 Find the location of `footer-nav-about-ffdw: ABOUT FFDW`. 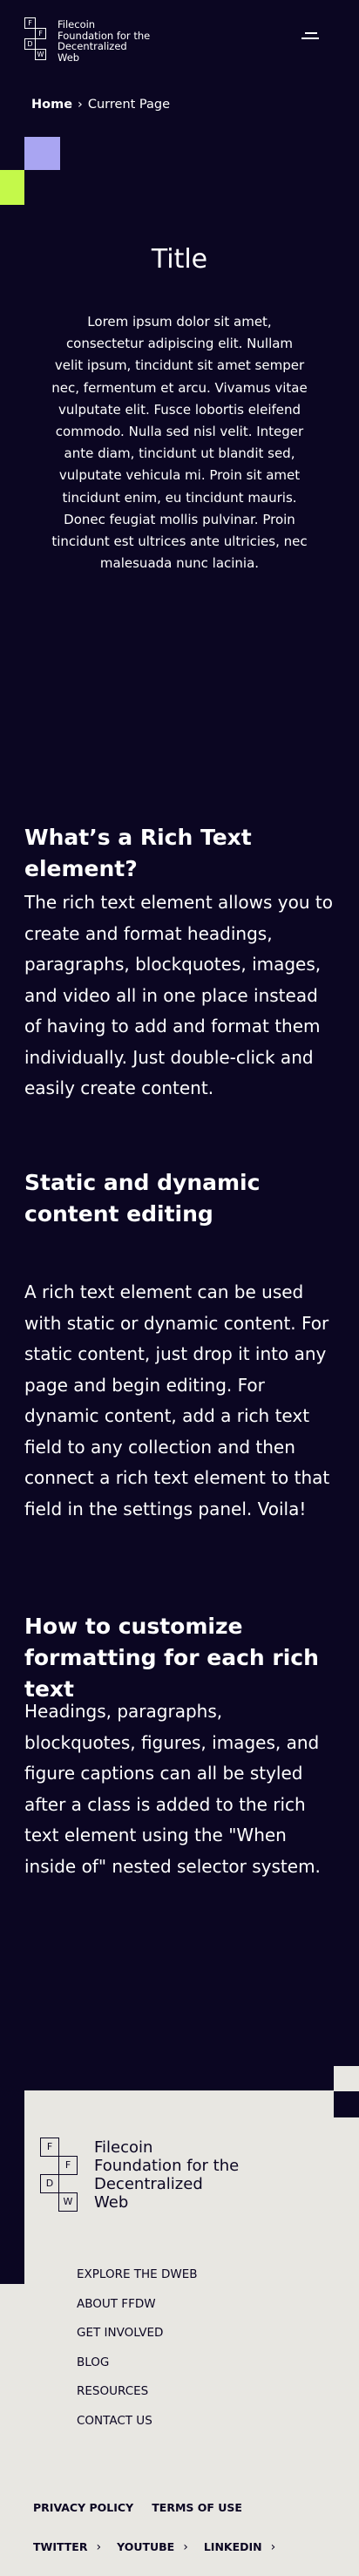

footer-nav-about-ffdw: ABOUT FFDW is located at coordinates (137, 2311).